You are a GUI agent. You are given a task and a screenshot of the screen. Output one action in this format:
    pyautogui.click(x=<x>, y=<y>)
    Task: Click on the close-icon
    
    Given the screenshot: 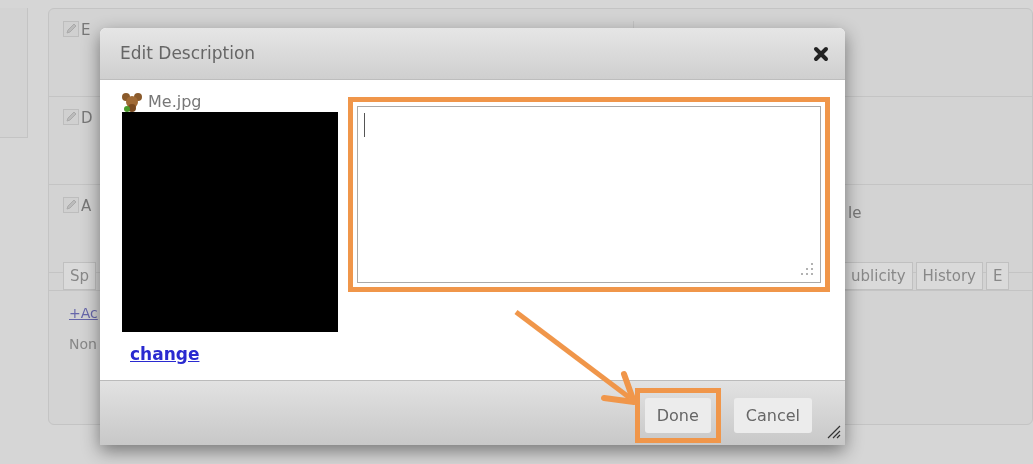 What is the action you would take?
    pyautogui.click(x=821, y=53)
    